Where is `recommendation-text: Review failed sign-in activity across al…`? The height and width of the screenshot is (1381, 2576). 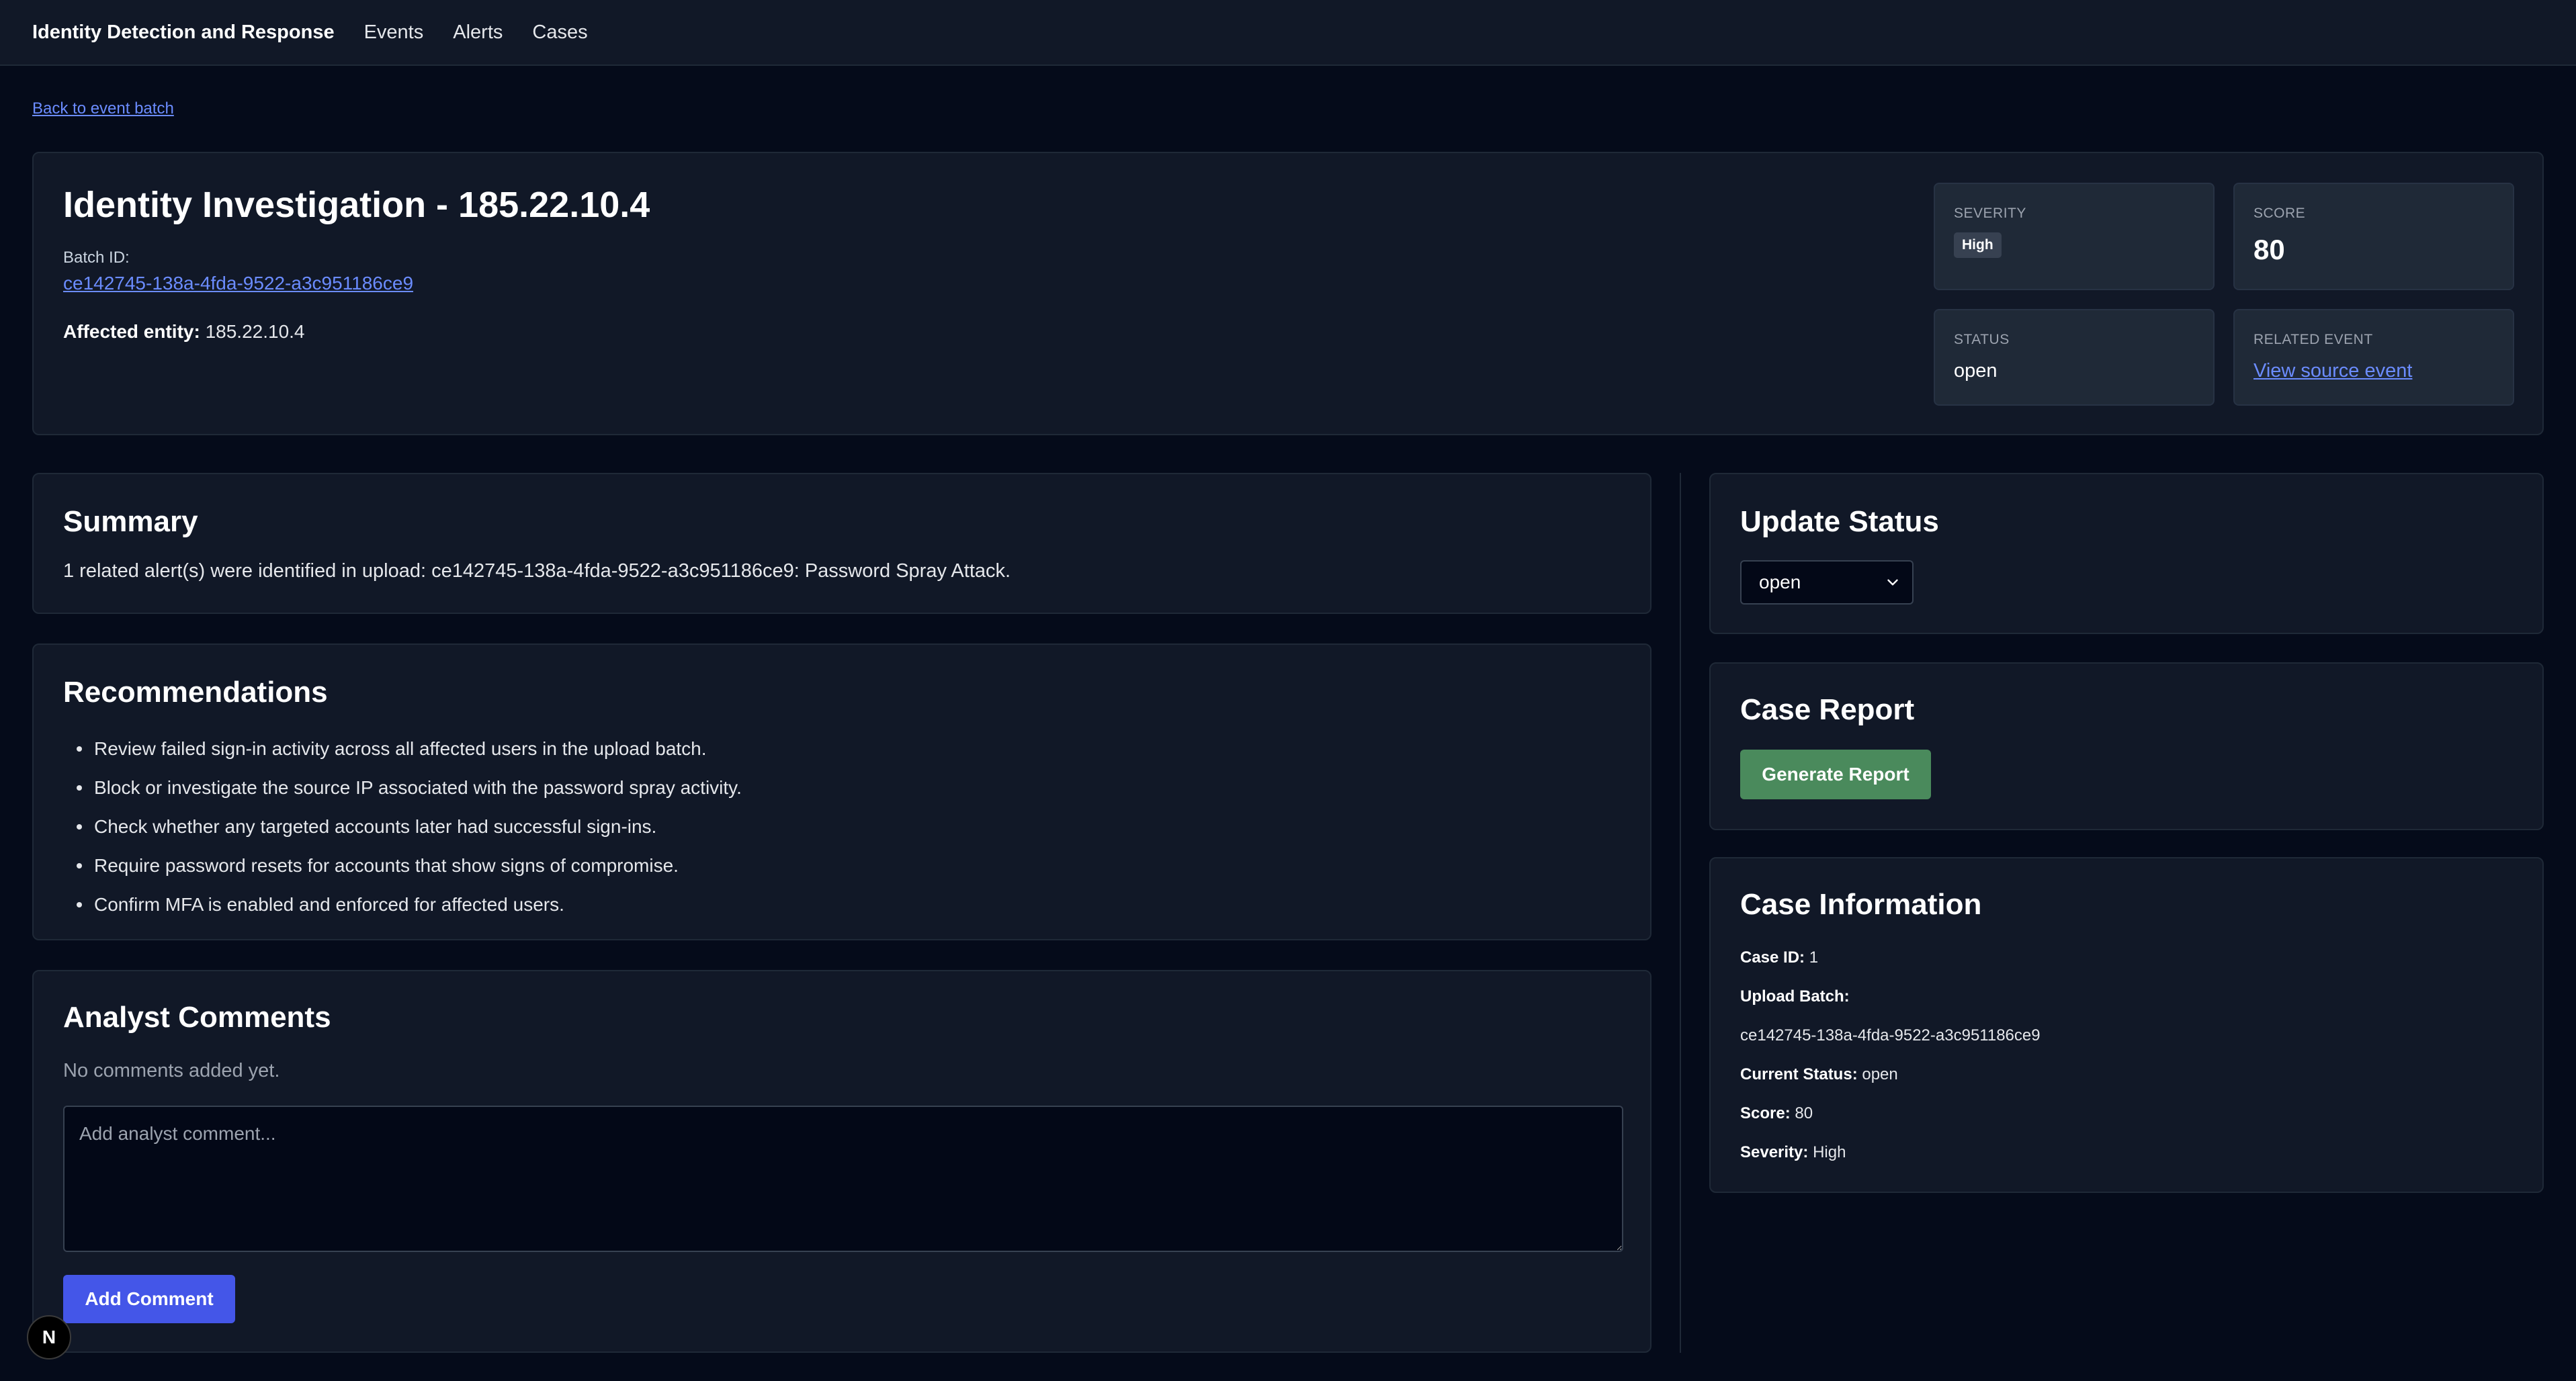 recommendation-text: Review failed sign-in activity across al… is located at coordinates (400, 748).